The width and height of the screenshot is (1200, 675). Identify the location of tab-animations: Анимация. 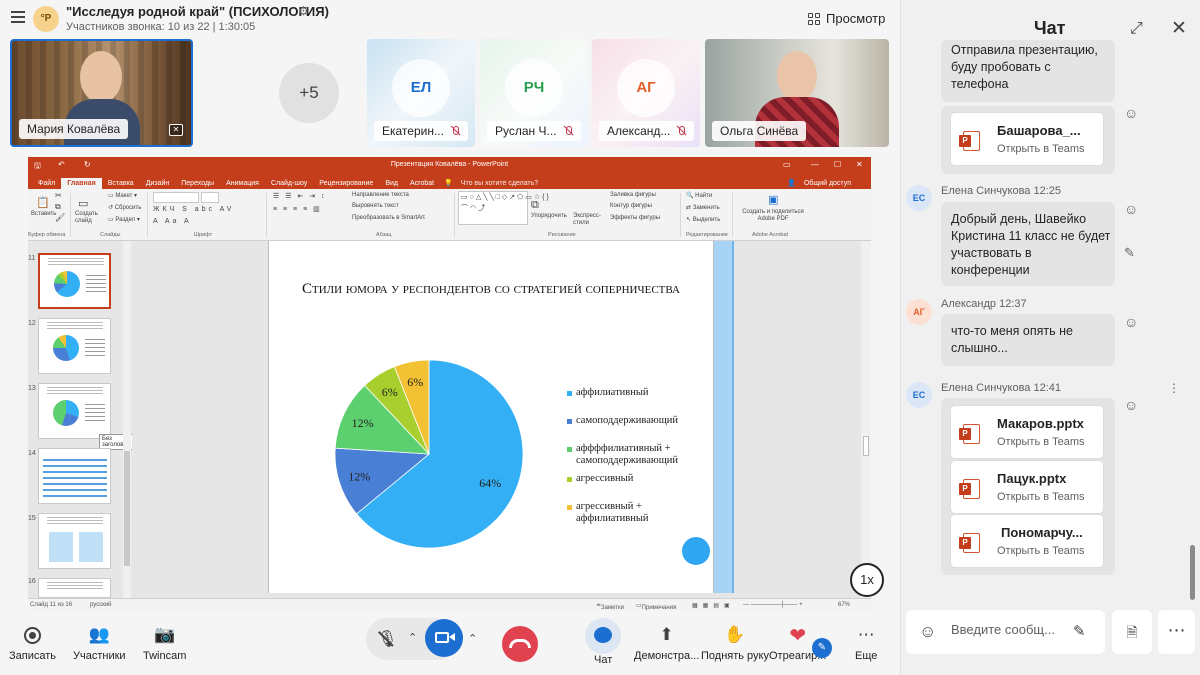
(242, 183).